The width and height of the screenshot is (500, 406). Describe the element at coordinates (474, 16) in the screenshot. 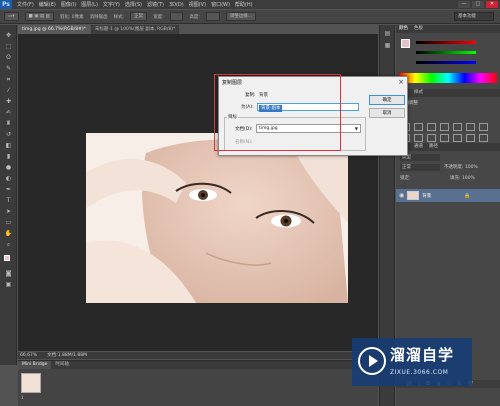

I see `workspace-select: 基本功能` at that location.